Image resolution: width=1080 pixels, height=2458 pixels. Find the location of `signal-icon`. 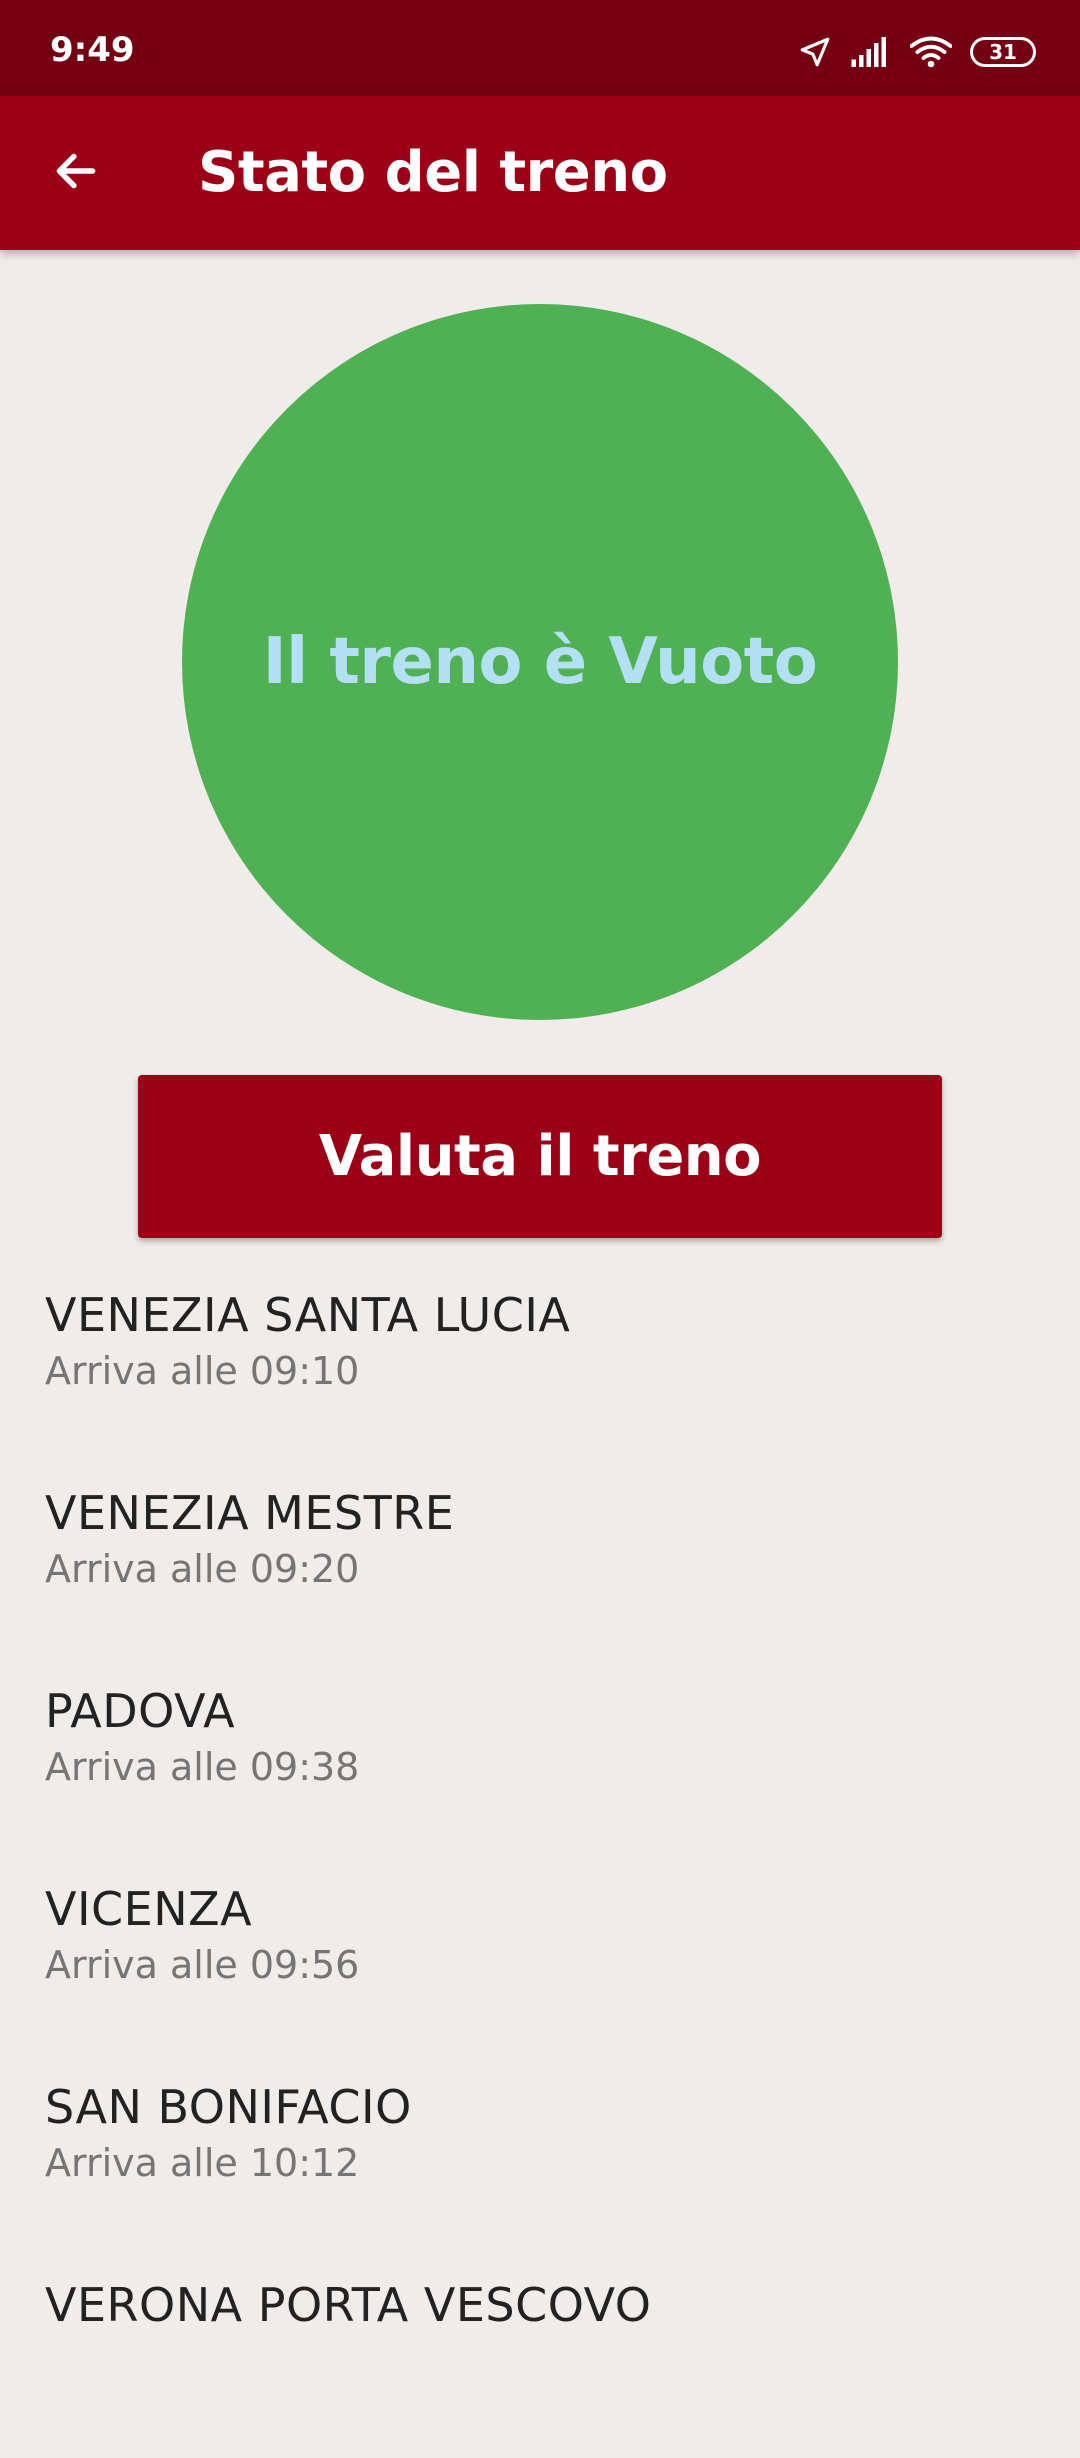

signal-icon is located at coordinates (871, 52).